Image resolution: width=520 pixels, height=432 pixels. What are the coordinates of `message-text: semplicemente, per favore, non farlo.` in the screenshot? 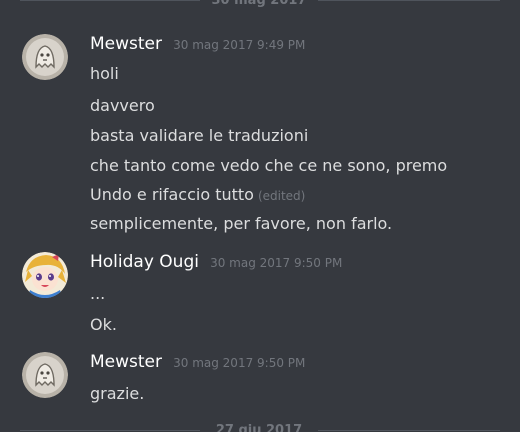 It's located at (241, 223).